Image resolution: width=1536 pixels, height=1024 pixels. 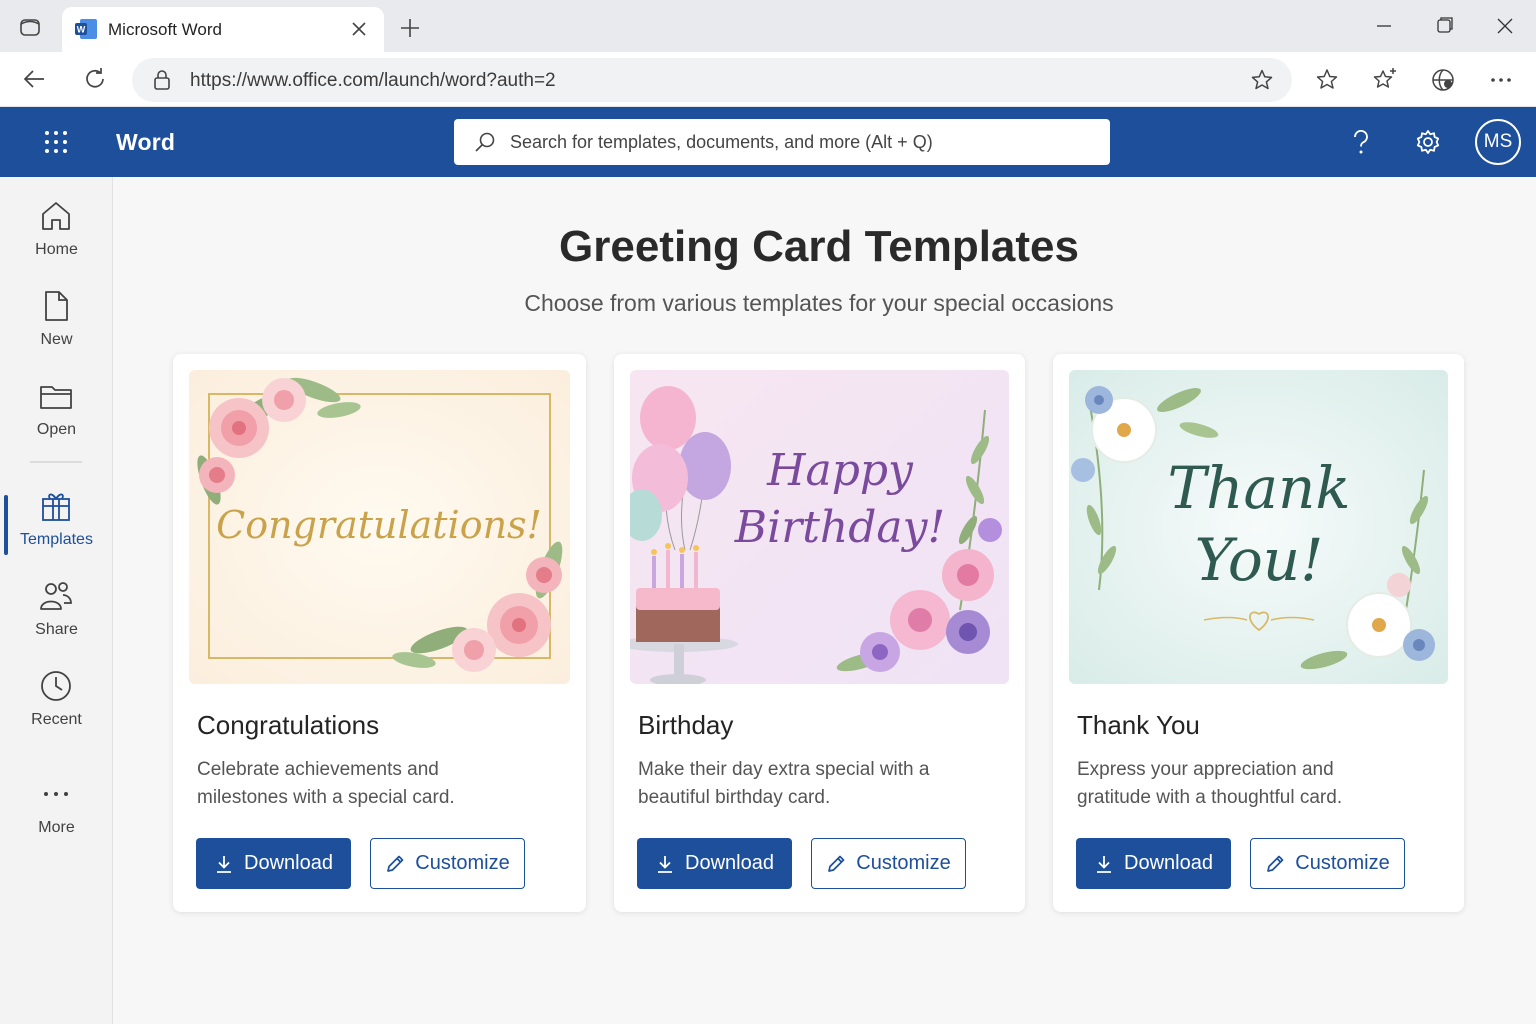 What do you see at coordinates (95, 79) in the screenshot?
I see `refresh-icon` at bounding box center [95, 79].